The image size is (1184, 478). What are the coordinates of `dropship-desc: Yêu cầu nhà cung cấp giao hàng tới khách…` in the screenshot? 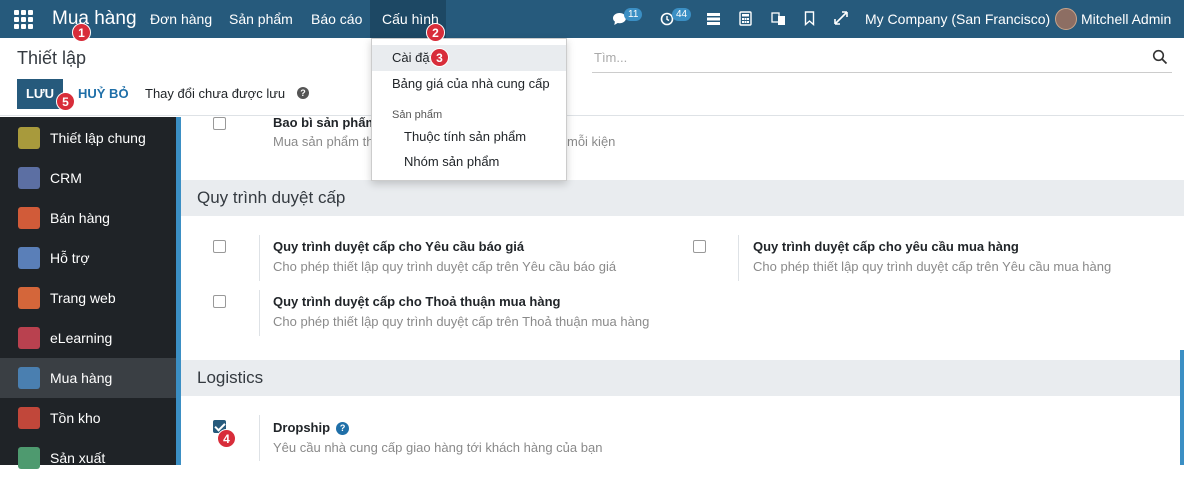 It's located at (438, 447).